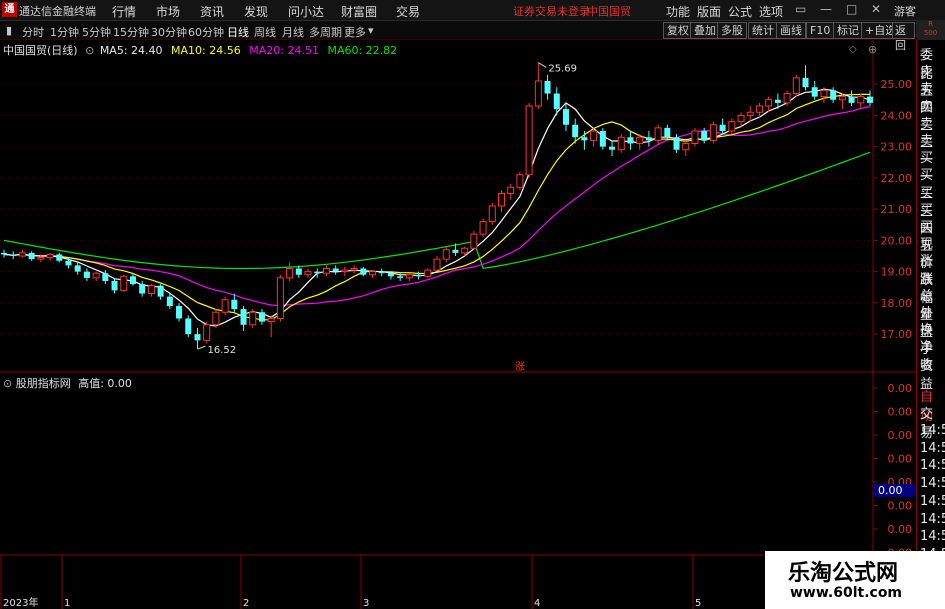 Image resolution: width=945 pixels, height=609 pixels. I want to click on period-1min: 1分钟, so click(64, 32).